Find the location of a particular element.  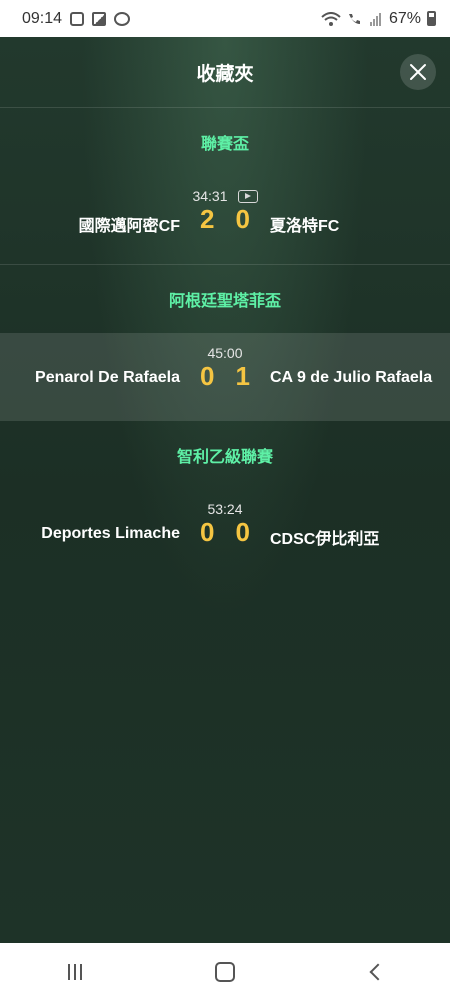

match-time-row: 45:00 is located at coordinates (225, 353).